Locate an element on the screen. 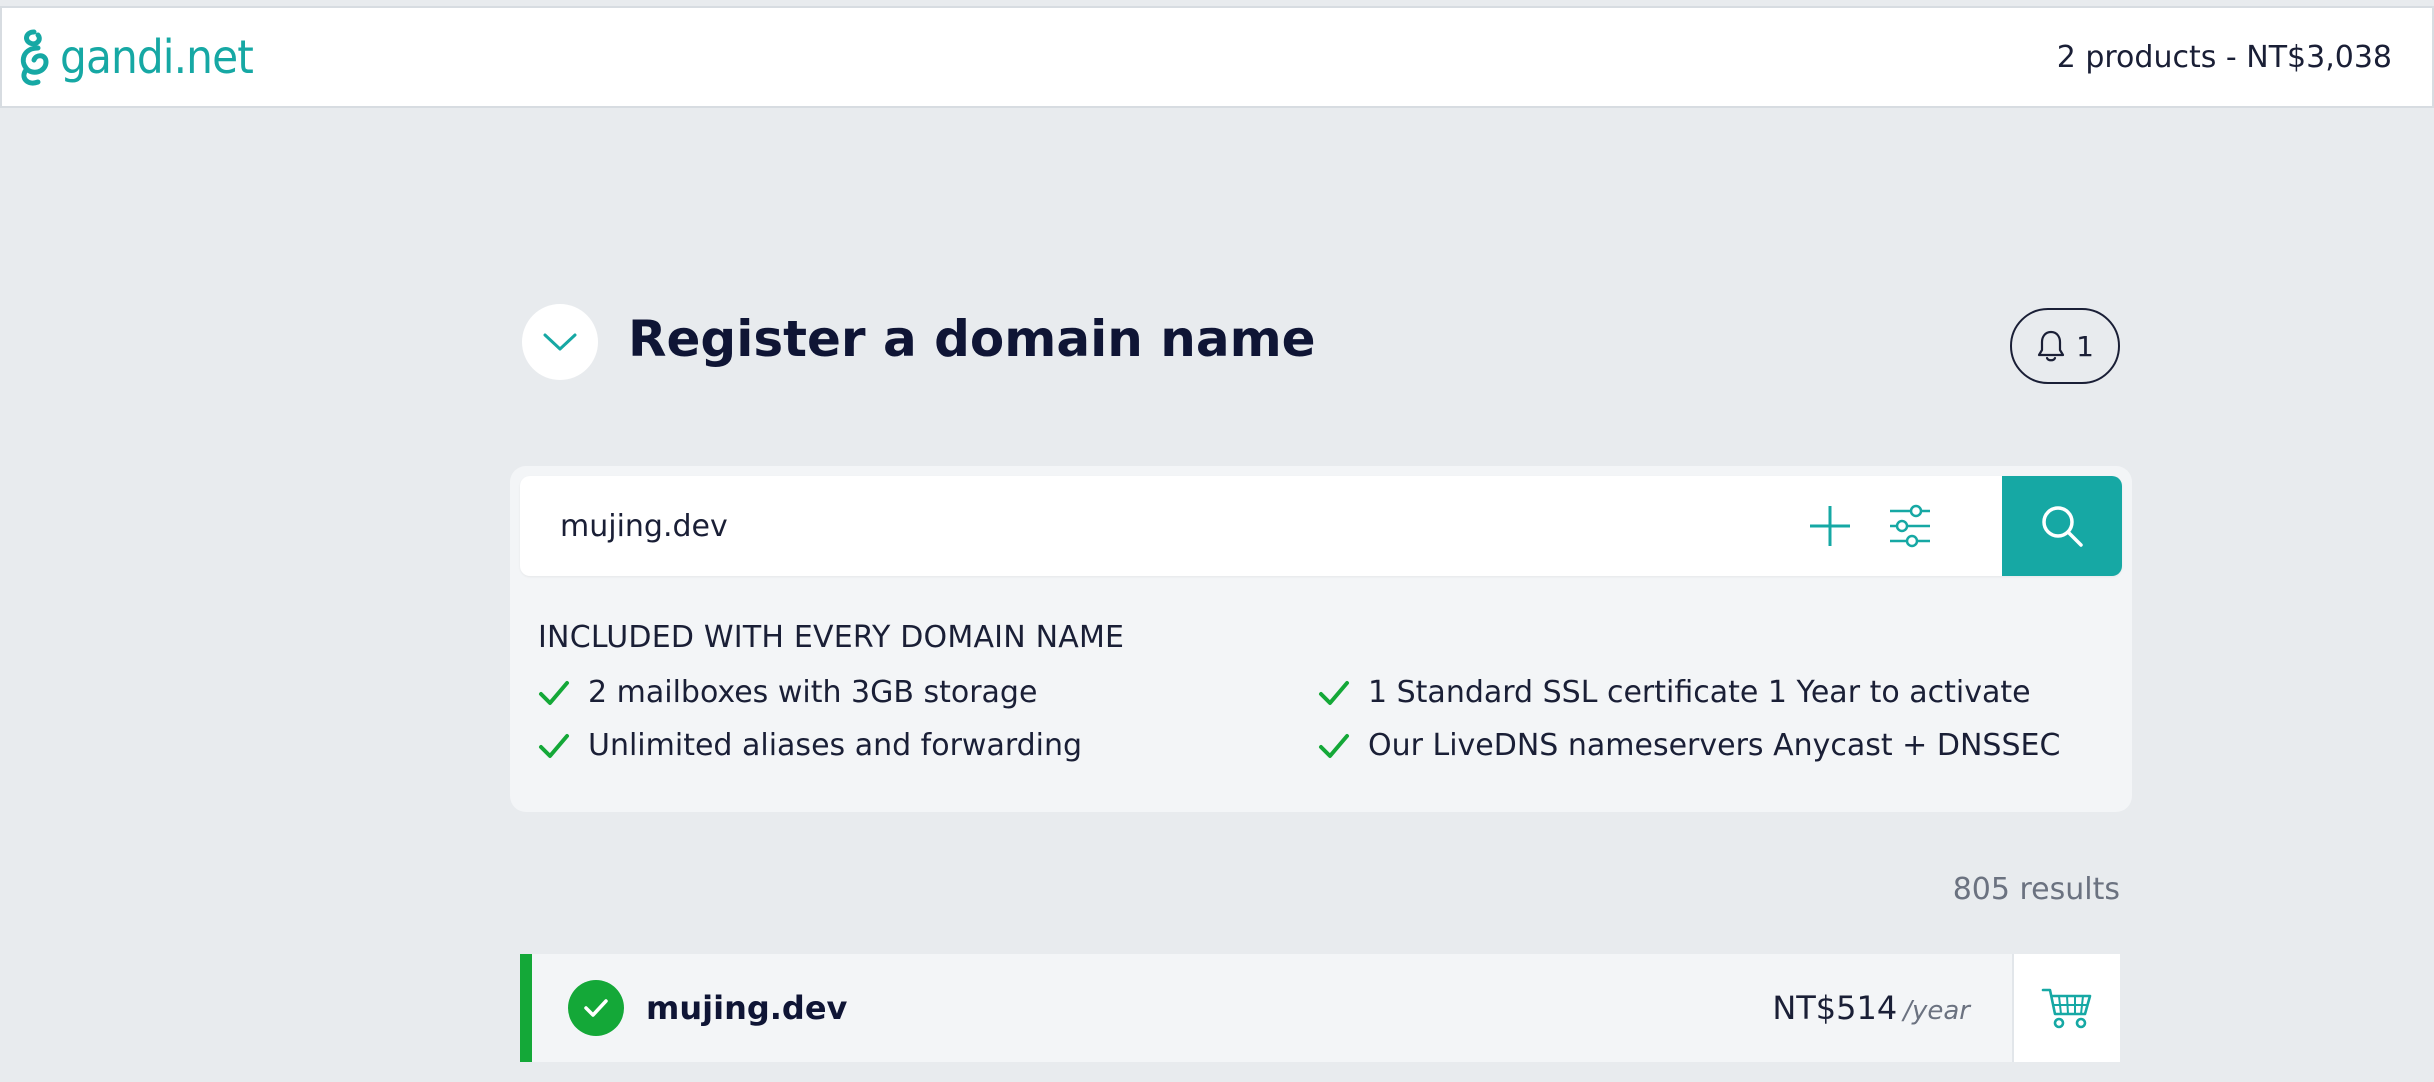 The height and width of the screenshot is (1082, 2434). sliders-icon is located at coordinates (1910, 526).